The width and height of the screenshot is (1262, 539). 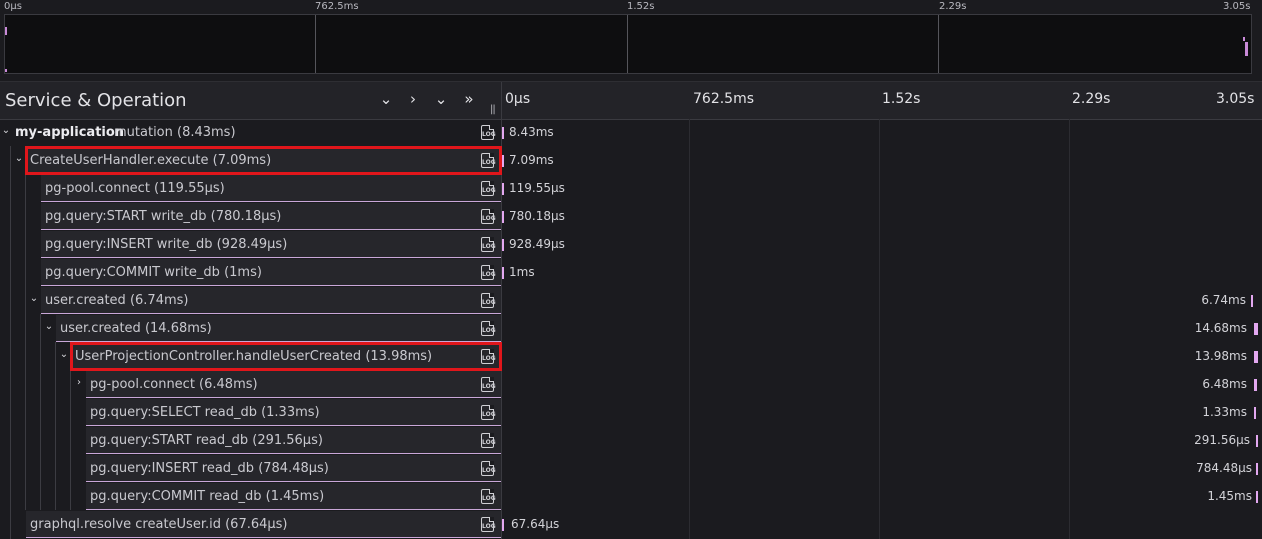 What do you see at coordinates (631, 273) in the screenshot?
I see `span-row: pg.query:COMMIT write_db (1ms) LOG 1ms` at bounding box center [631, 273].